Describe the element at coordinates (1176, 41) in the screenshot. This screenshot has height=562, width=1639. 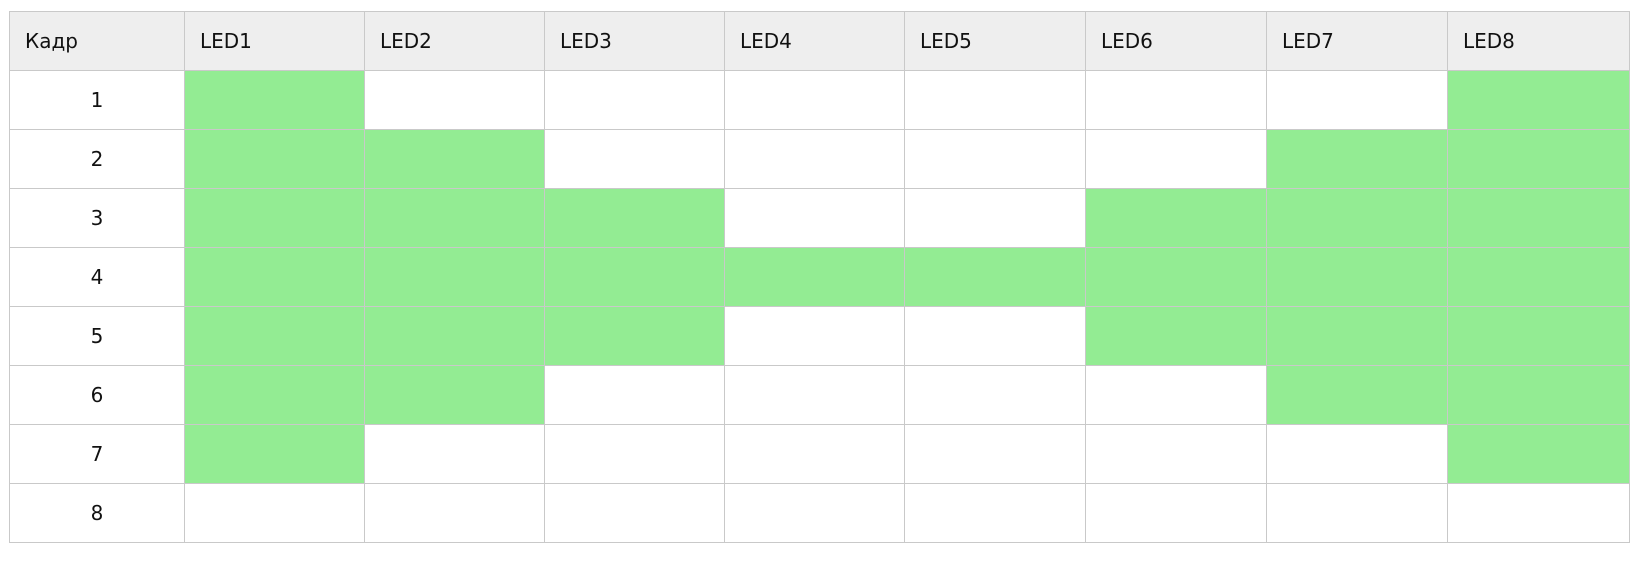
I see `column-header-led6: LED6` at that location.